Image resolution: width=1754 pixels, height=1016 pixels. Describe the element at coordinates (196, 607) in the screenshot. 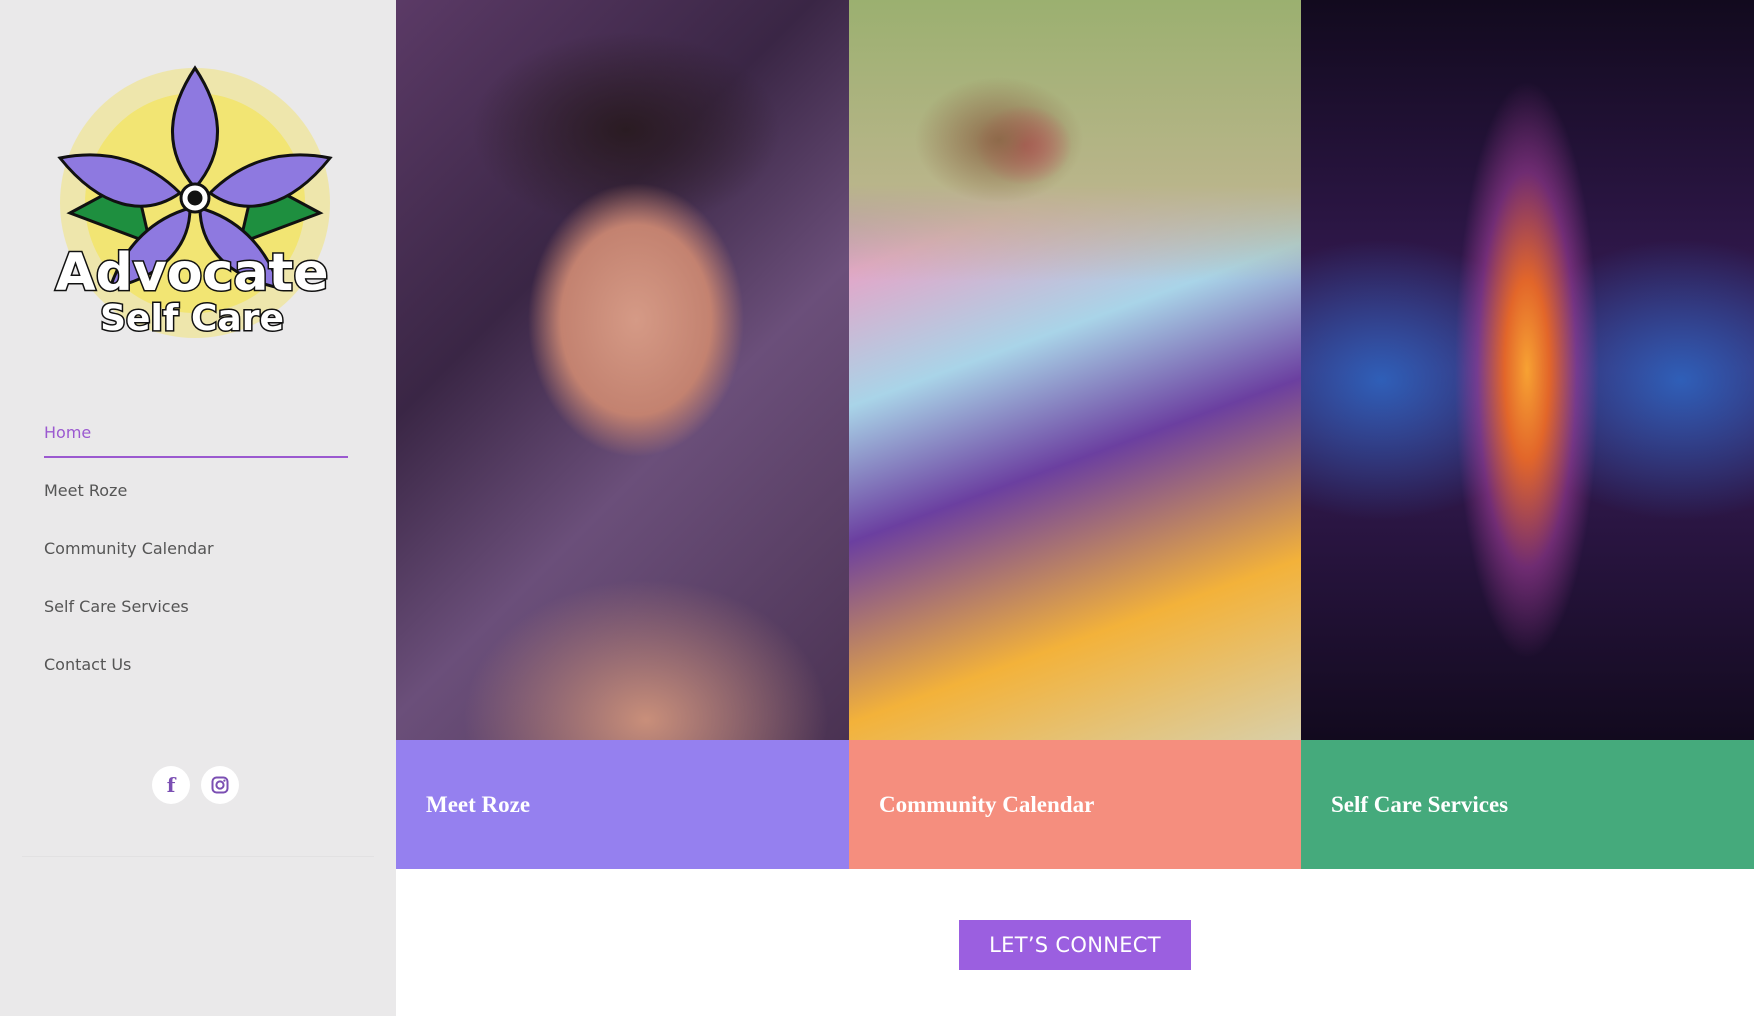

I see `nav-item-self-care-services: Self Care Services` at that location.